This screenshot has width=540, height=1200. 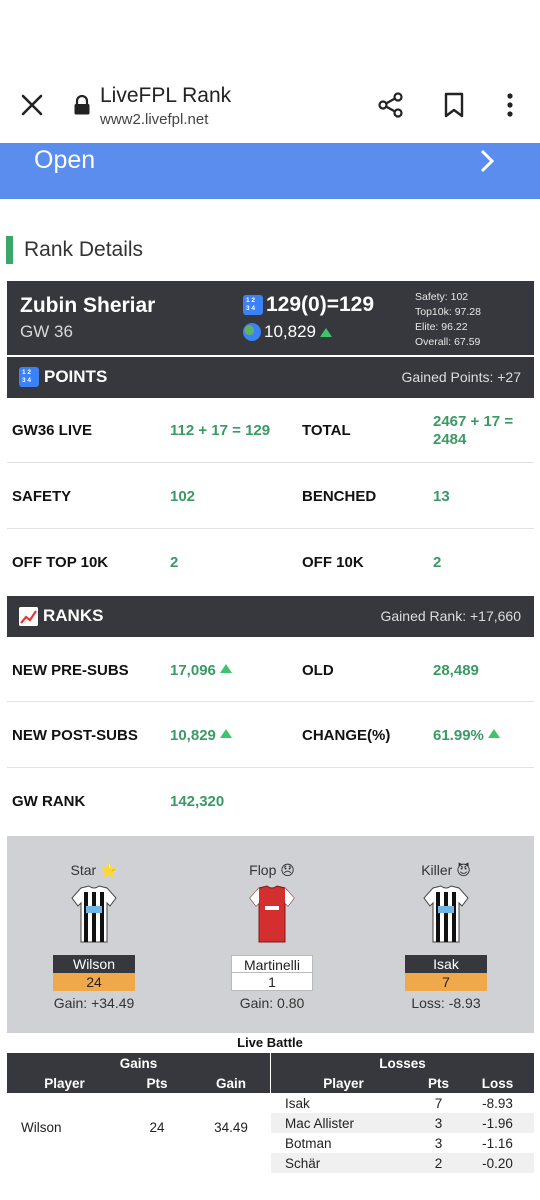 I want to click on row-label: GW RANK, so click(x=49, y=801).